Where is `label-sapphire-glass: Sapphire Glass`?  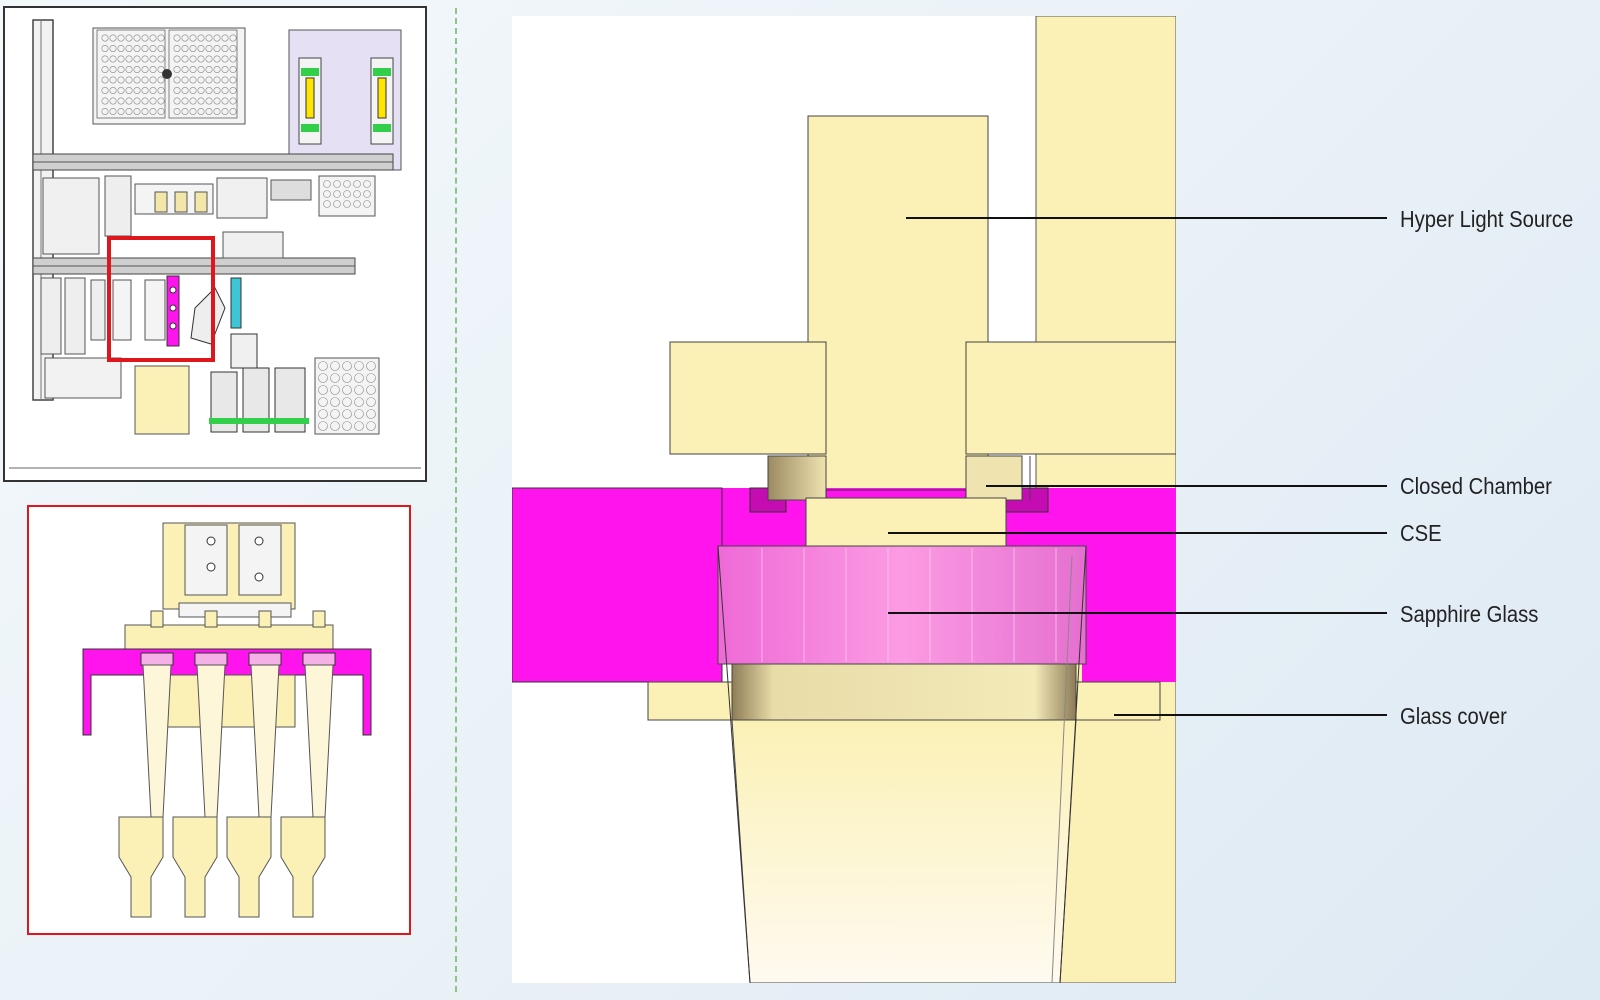 label-sapphire-glass: Sapphire Glass is located at coordinates (1469, 614).